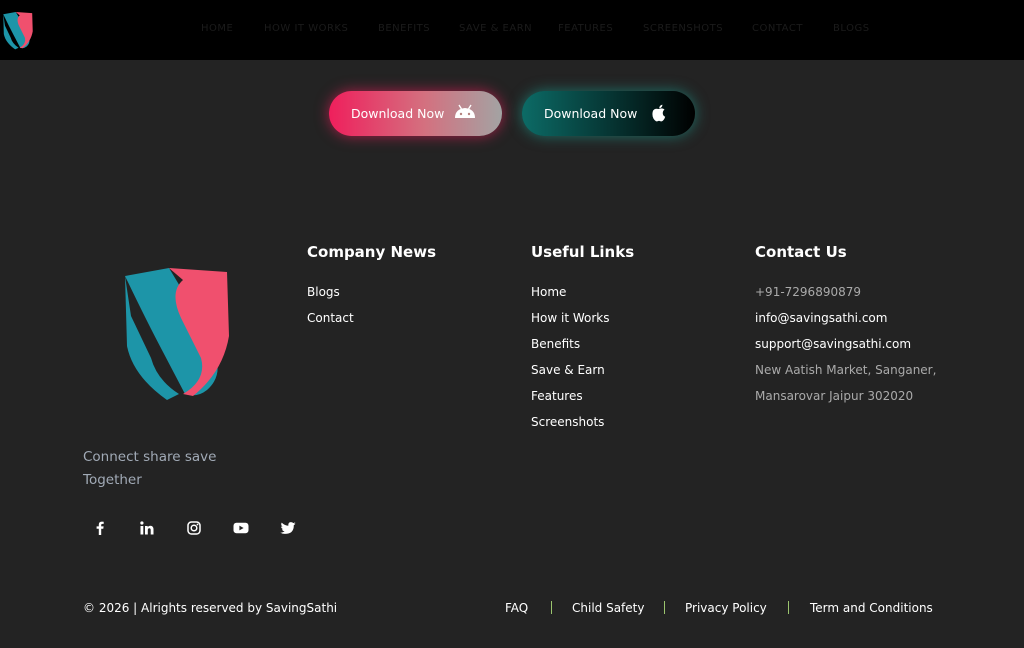  I want to click on twitter-link, so click(288, 528).